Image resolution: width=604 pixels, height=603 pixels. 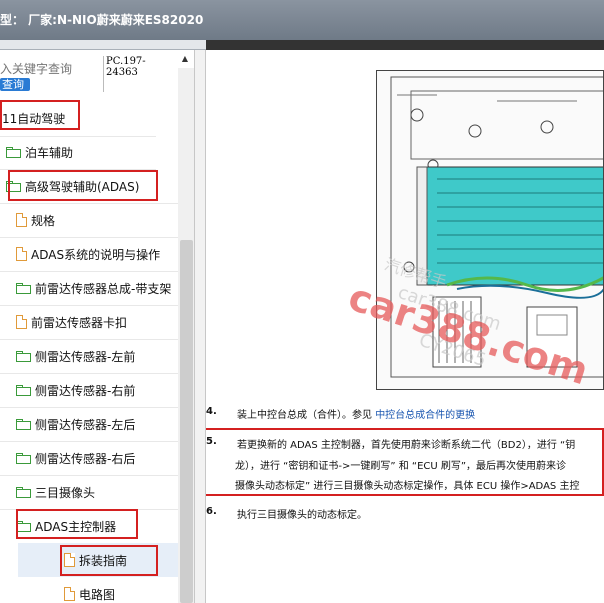 I want to click on tree-item-circuit-diagram: 电路图, so click(x=89, y=591).